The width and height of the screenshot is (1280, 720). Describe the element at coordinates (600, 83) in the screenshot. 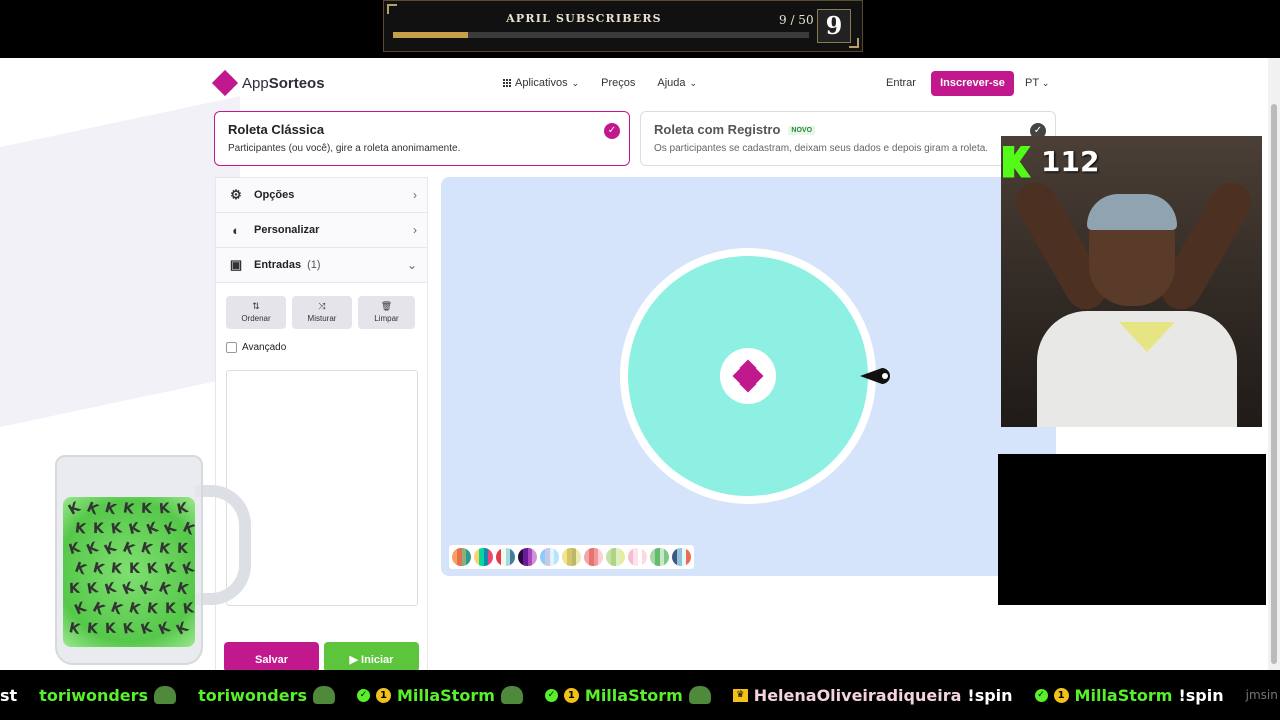

I see `main-nav: Aplicativos ⌄ Preços Ajuda ⌄` at that location.